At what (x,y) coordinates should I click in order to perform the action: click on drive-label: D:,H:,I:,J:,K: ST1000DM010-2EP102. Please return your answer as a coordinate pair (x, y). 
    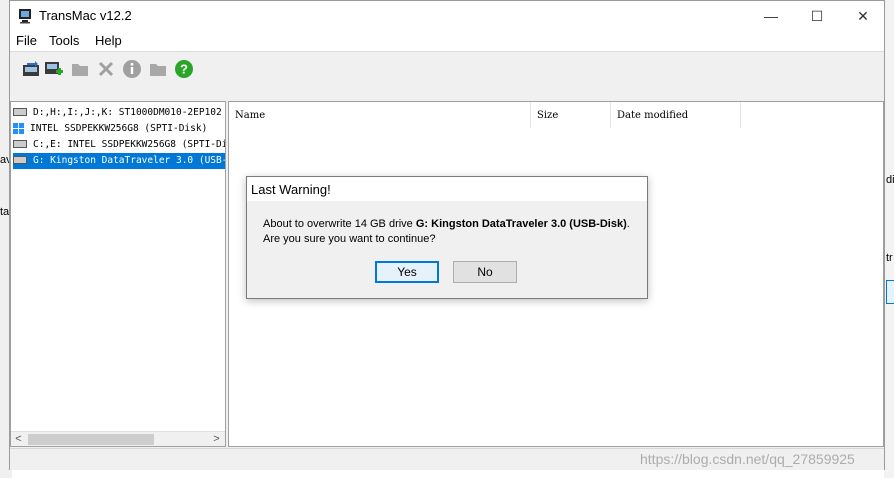
    Looking at the image, I should click on (127, 112).